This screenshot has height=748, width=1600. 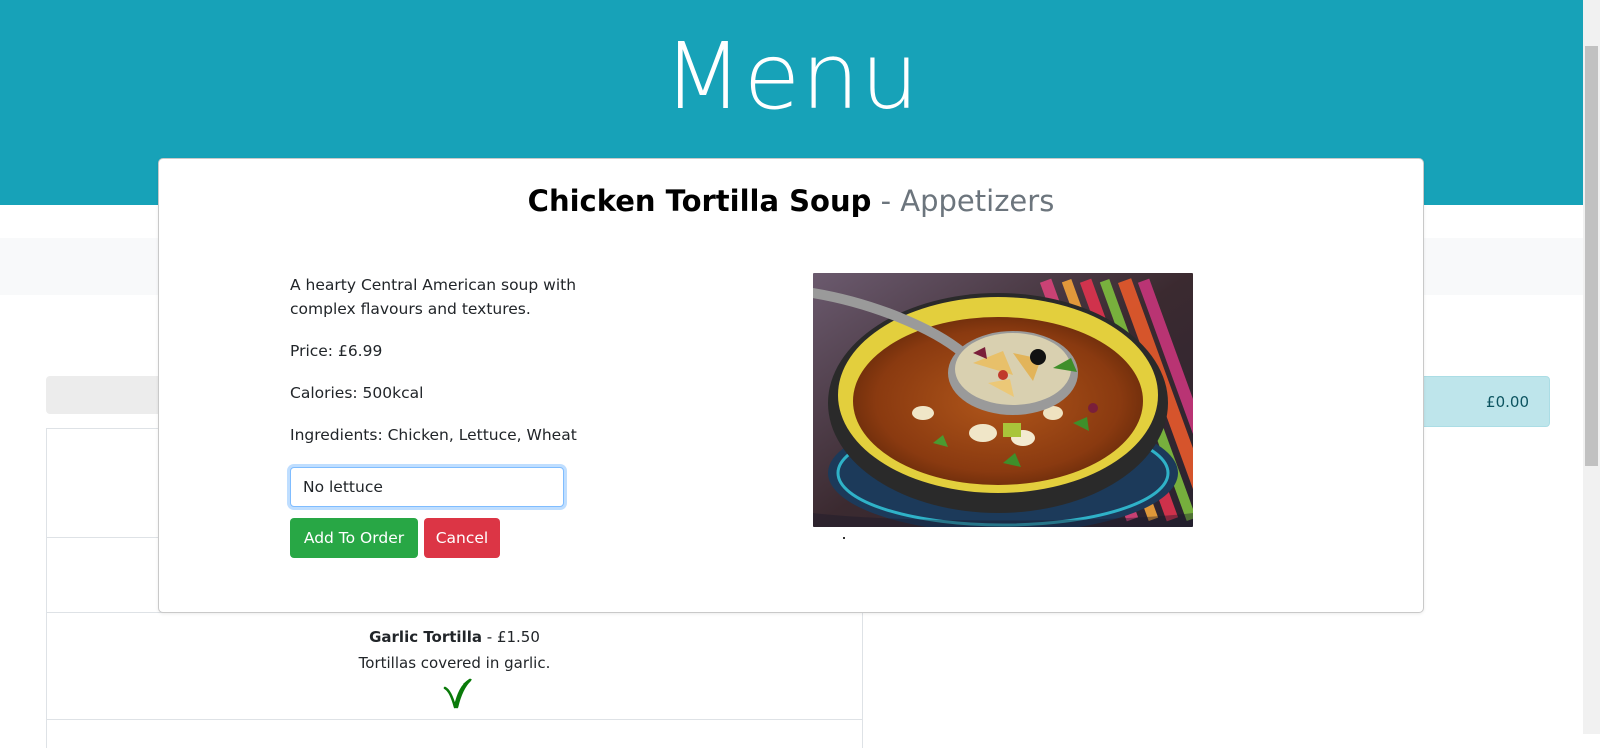 I want to click on modal-title: Chicken Tortilla Soup - Appetizers, so click(x=791, y=201).